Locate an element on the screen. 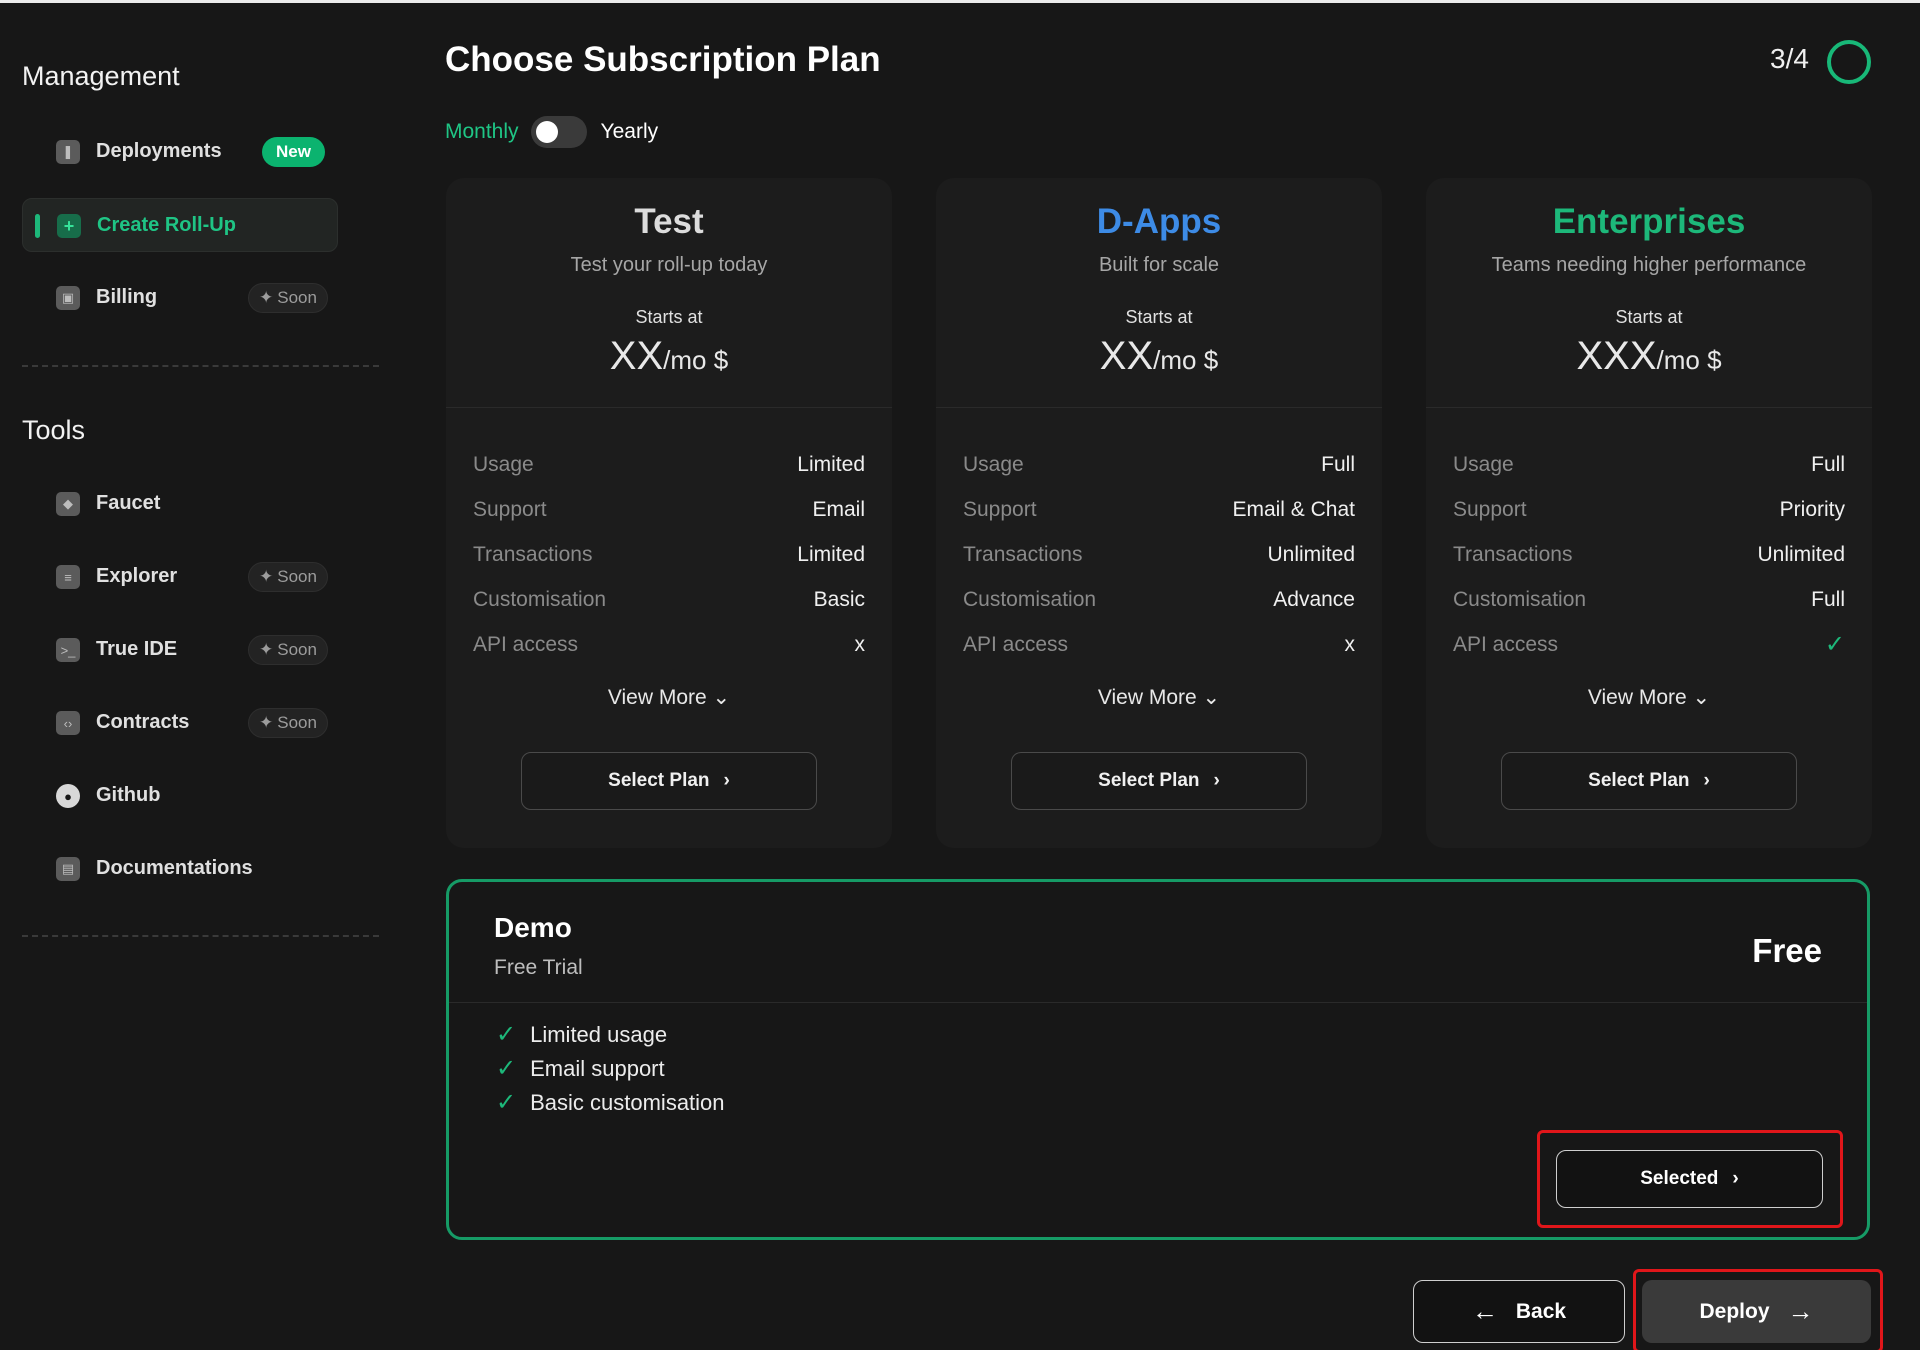  selected-button: Selected › is located at coordinates (1689, 1179).